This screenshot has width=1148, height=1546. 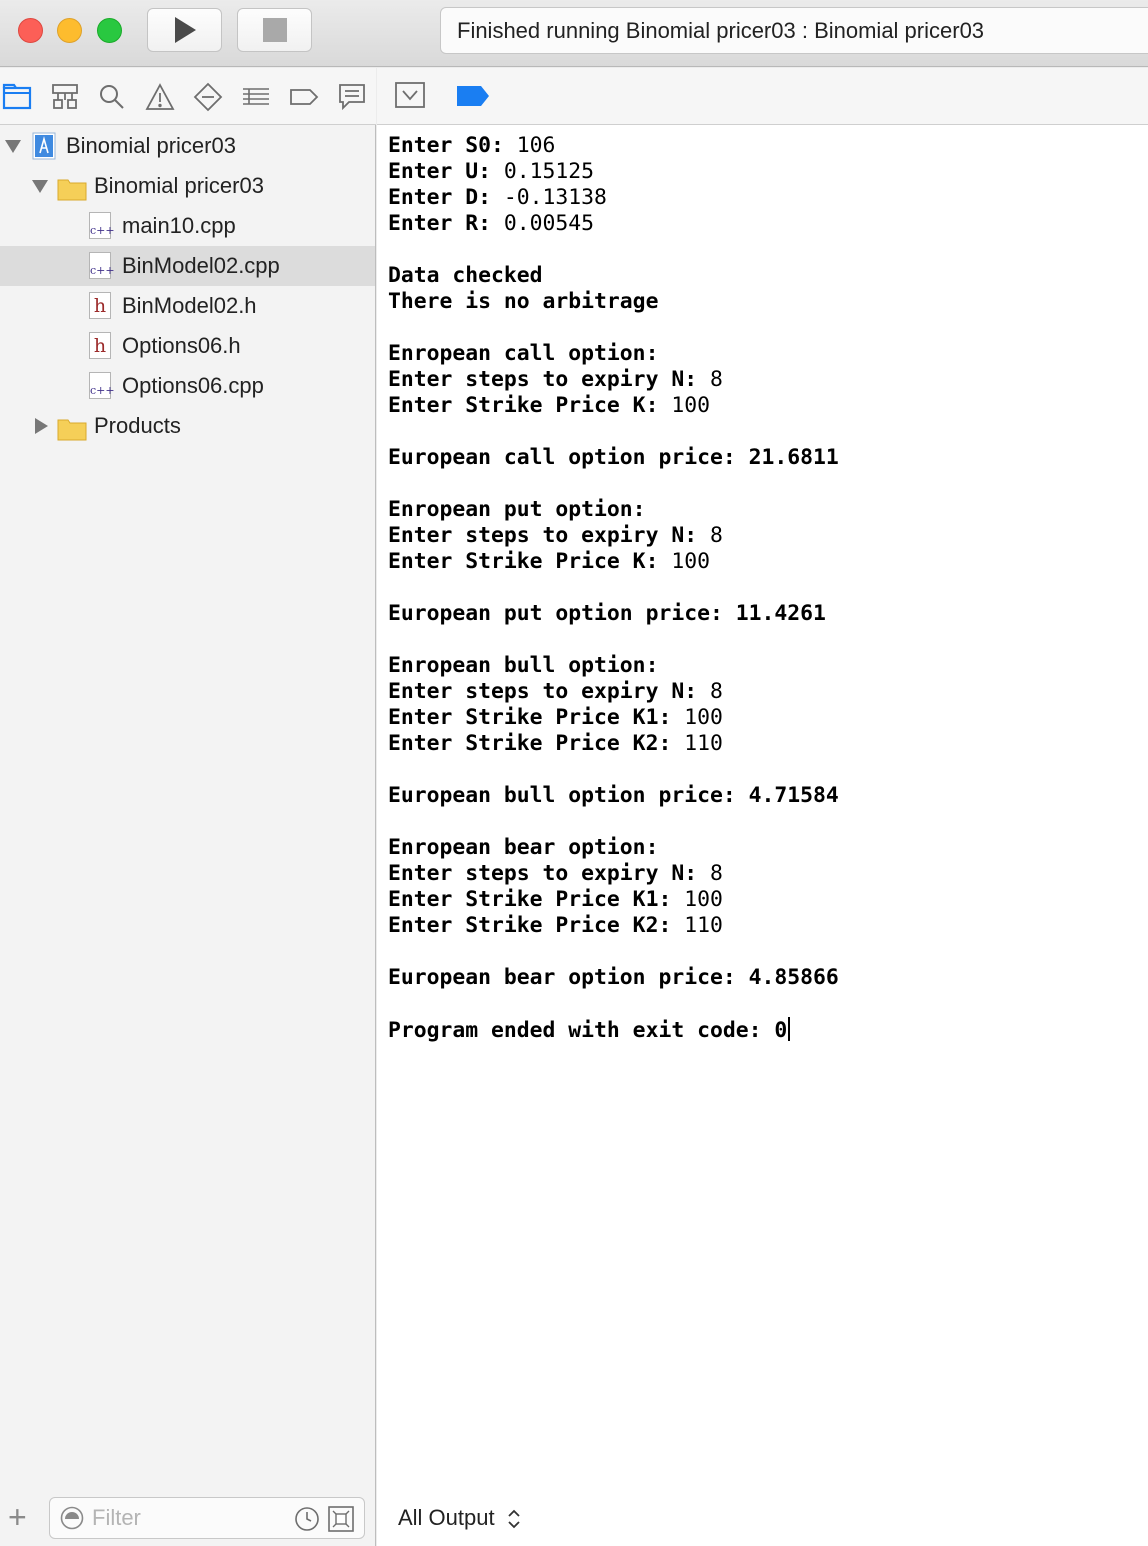 What do you see at coordinates (703, 925) in the screenshot?
I see `console-user-input: 110` at bounding box center [703, 925].